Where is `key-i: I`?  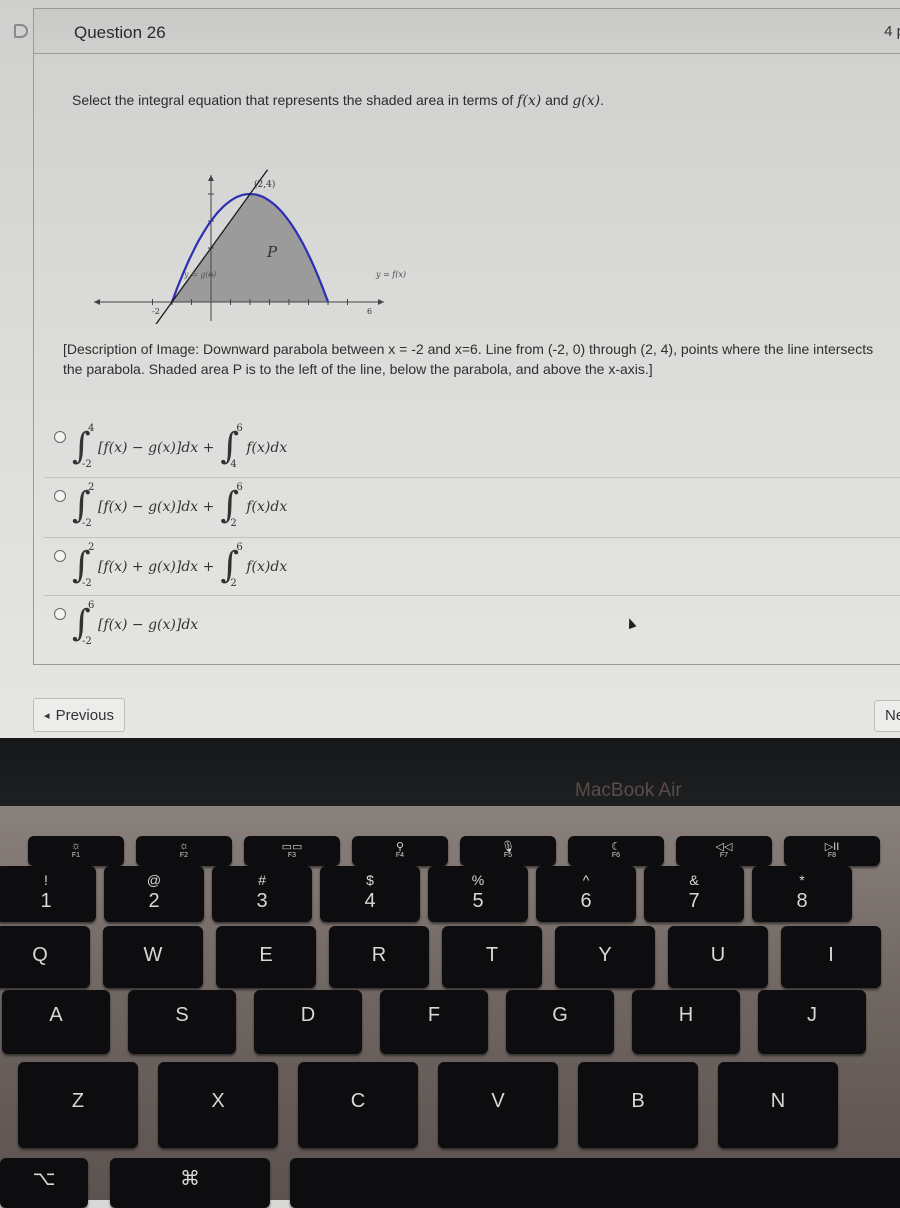 key-i: I is located at coordinates (831, 957).